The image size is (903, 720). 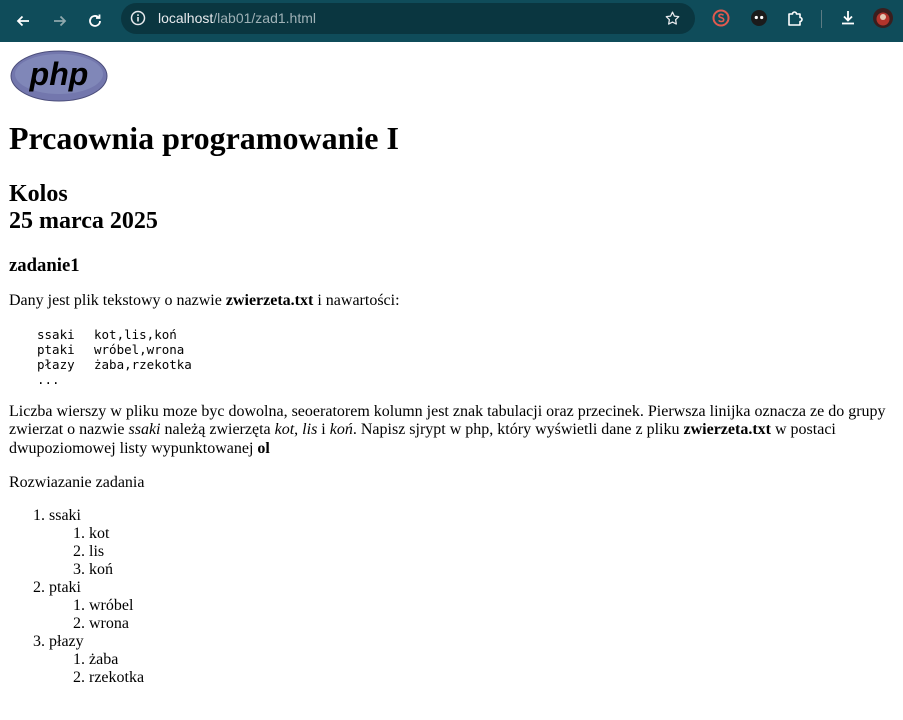 I want to click on address-bar: localhost/lab01/zad1.html, so click(x=408, y=18).